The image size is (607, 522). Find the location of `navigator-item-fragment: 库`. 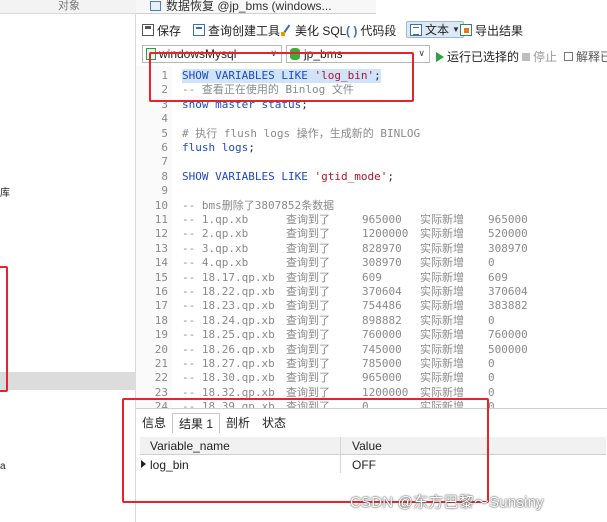

navigator-item-fragment: 库 is located at coordinates (5, 191).